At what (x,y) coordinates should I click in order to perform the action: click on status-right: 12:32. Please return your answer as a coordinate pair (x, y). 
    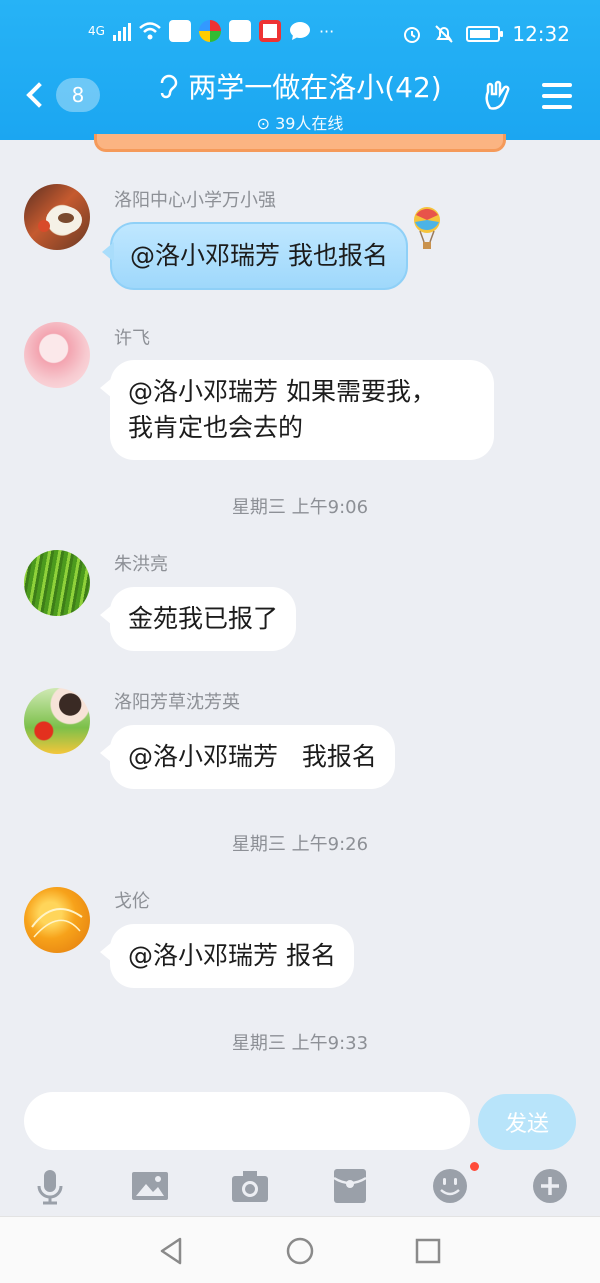
    Looking at the image, I should click on (486, 34).